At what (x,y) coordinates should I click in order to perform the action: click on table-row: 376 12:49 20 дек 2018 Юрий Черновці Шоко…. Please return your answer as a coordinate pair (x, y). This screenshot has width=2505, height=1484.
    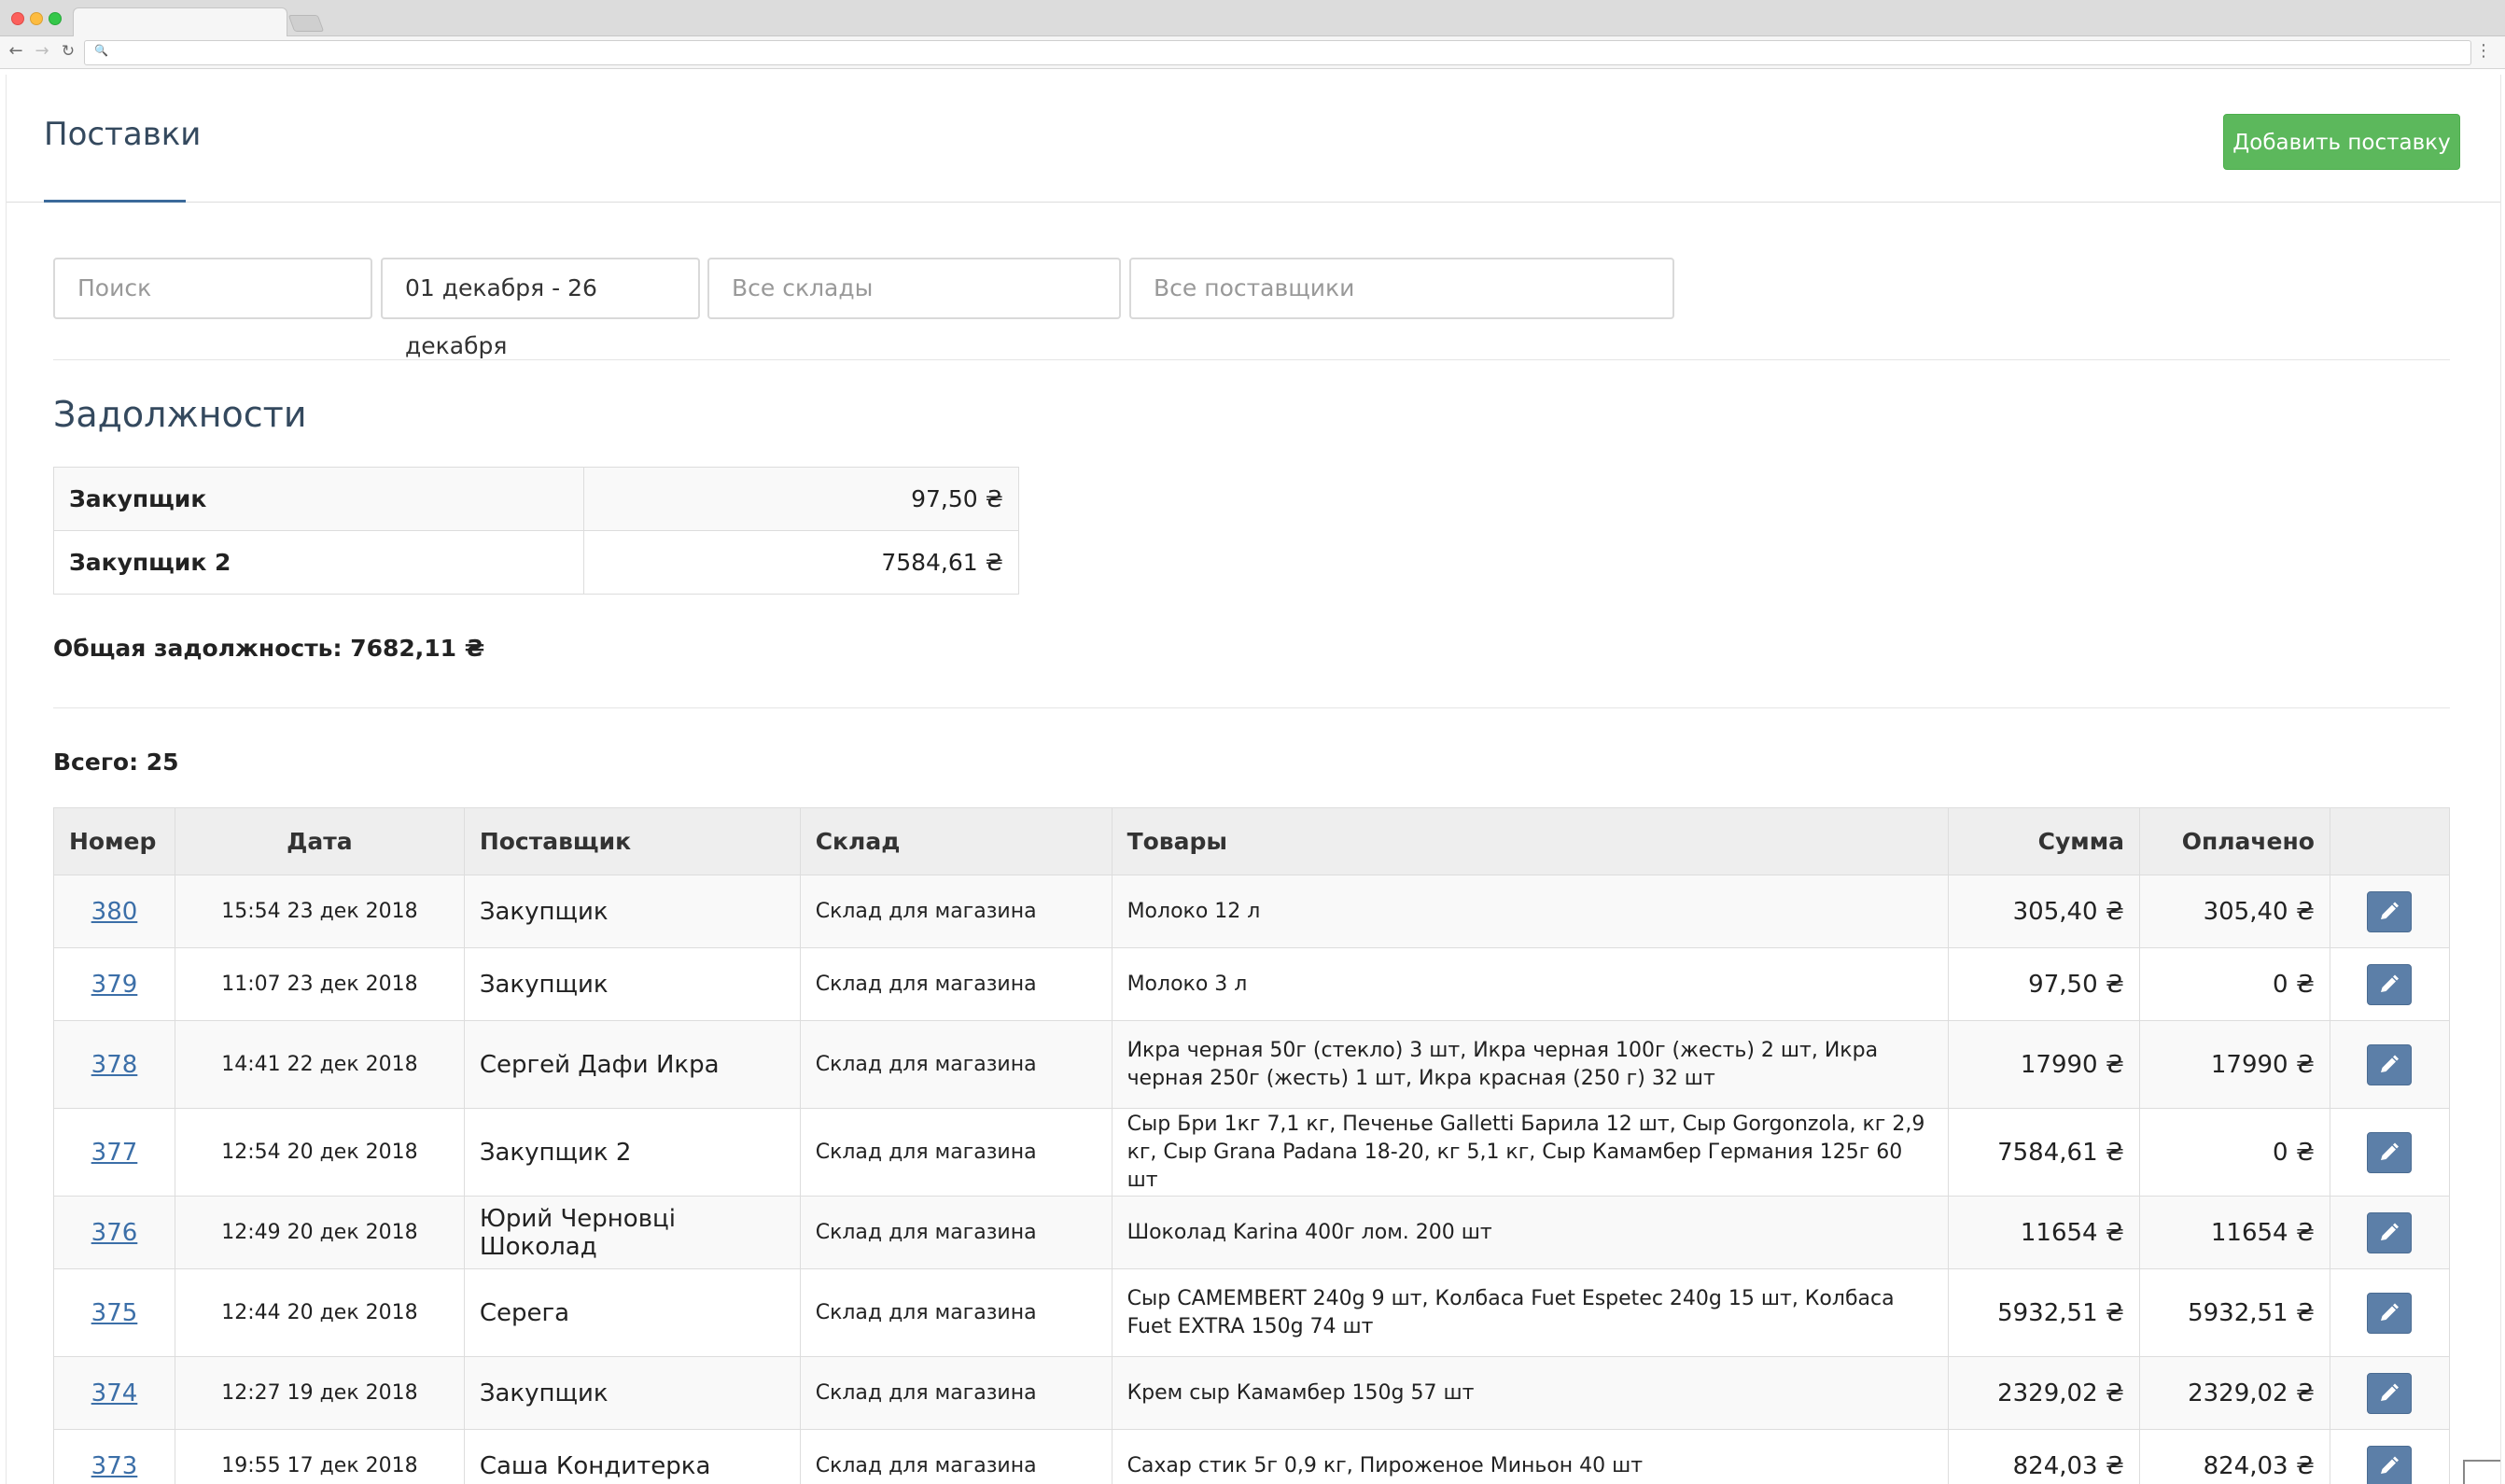
    Looking at the image, I should click on (1252, 1232).